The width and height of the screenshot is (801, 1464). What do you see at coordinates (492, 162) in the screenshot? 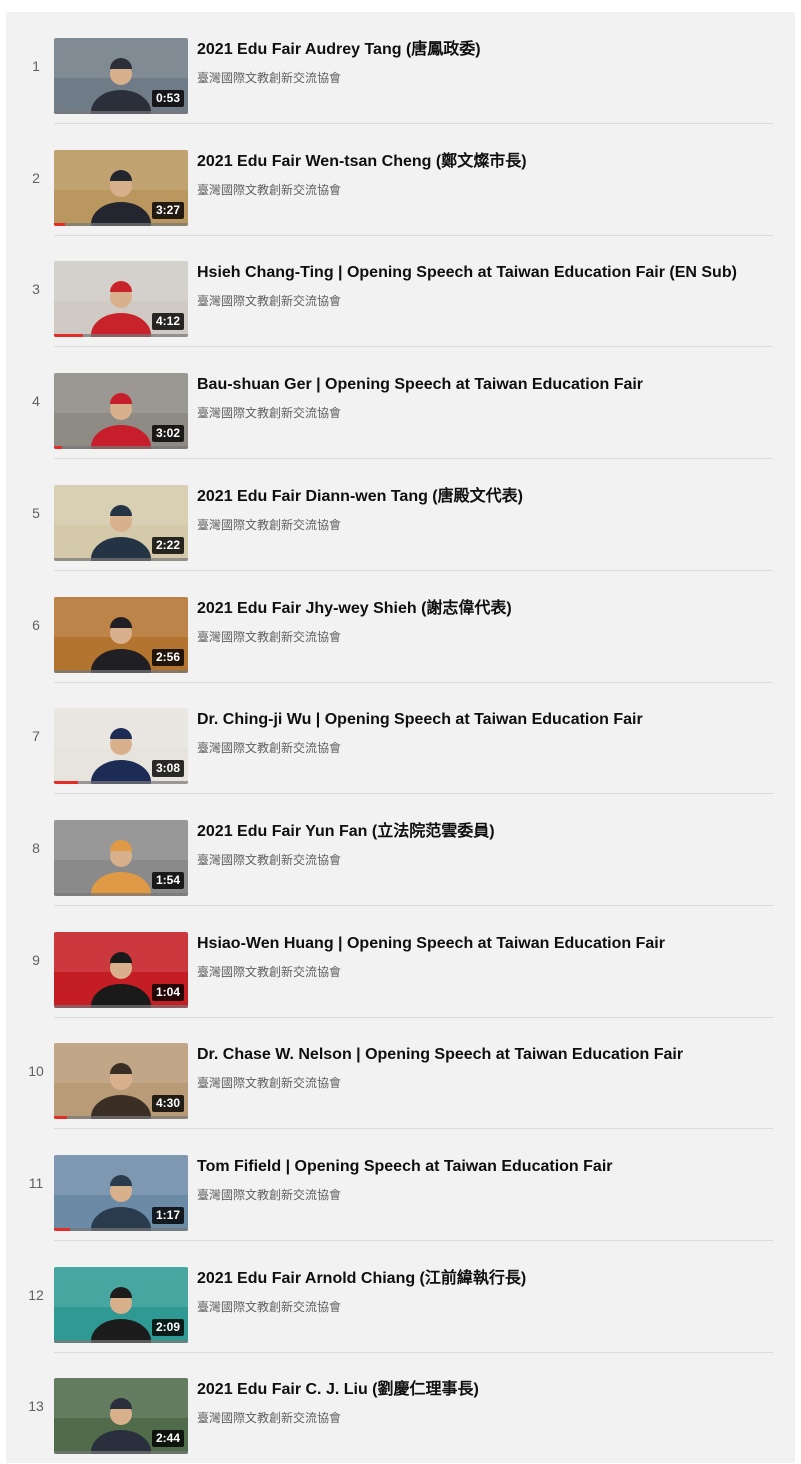
I see `video-title: 2021 Edu Fair Wen-tsan Cheng (鄭文燦市長)` at bounding box center [492, 162].